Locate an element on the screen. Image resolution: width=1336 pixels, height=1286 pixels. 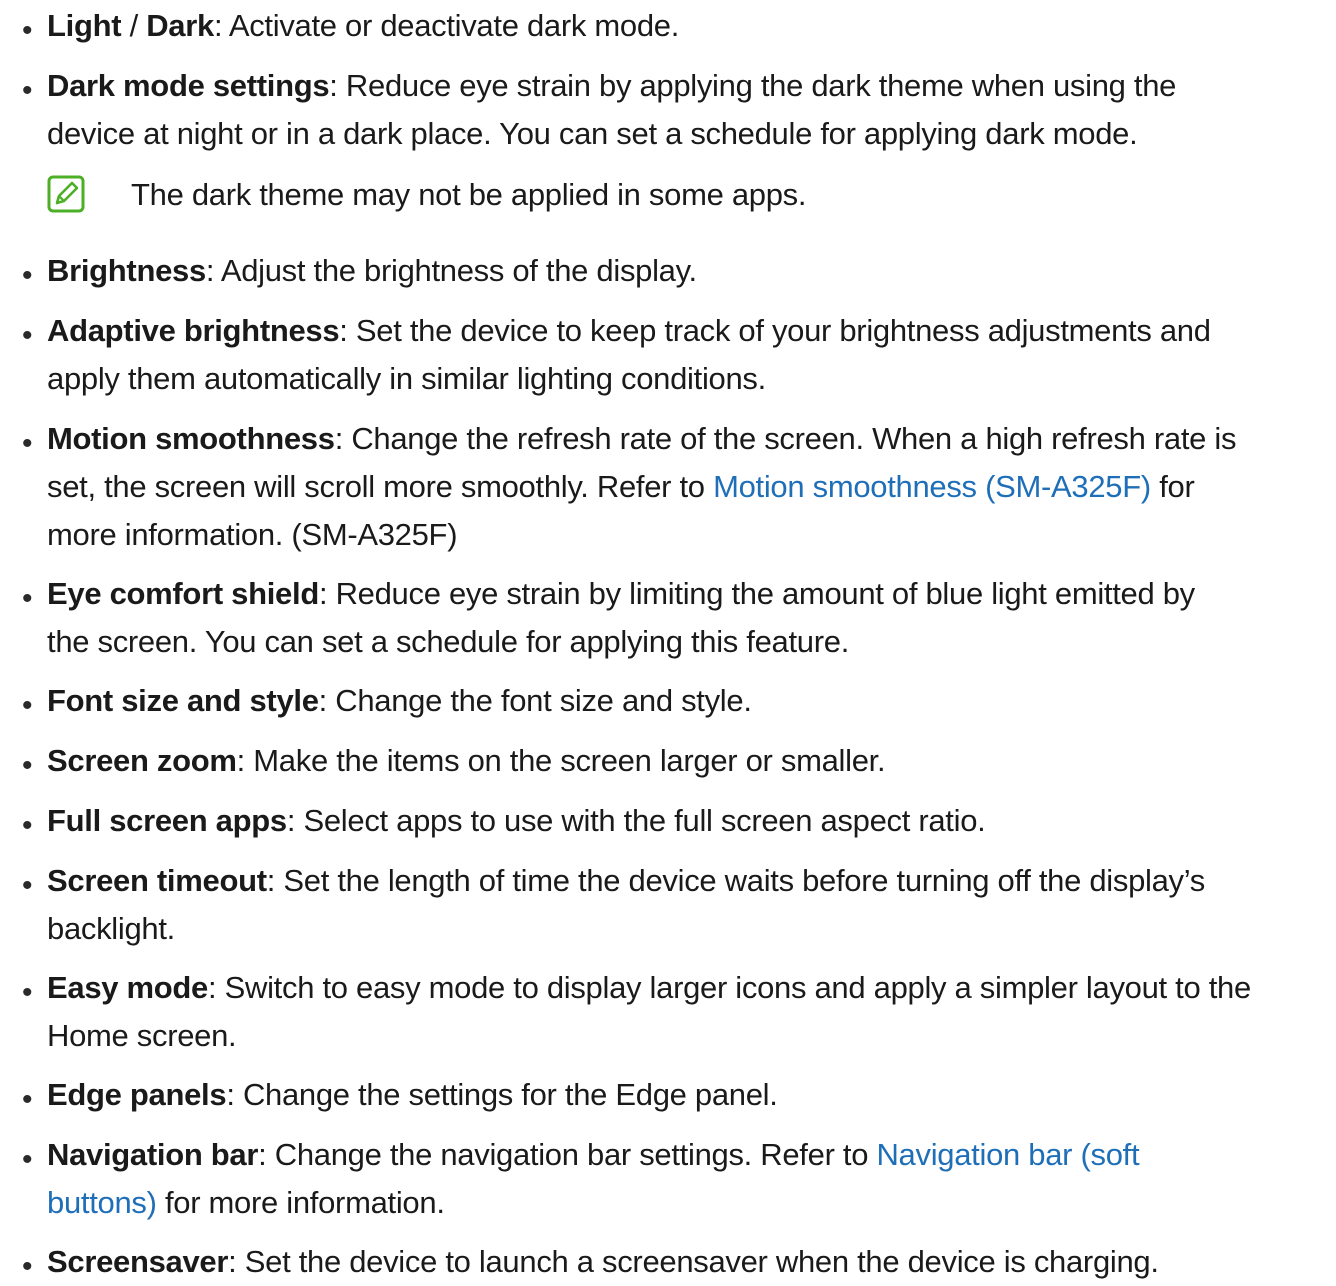
description: : Adjust the brightness of the display. is located at coordinates (451, 270).